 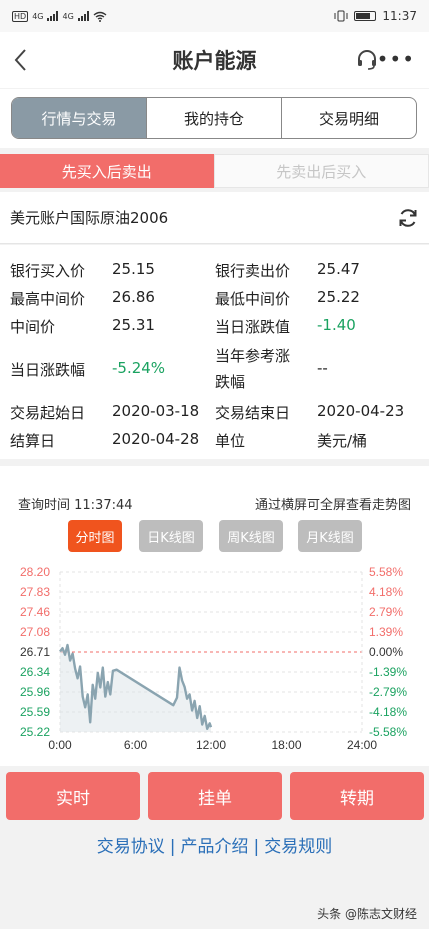 I want to click on pct-tick-label: -4.18%, so click(x=388, y=712).